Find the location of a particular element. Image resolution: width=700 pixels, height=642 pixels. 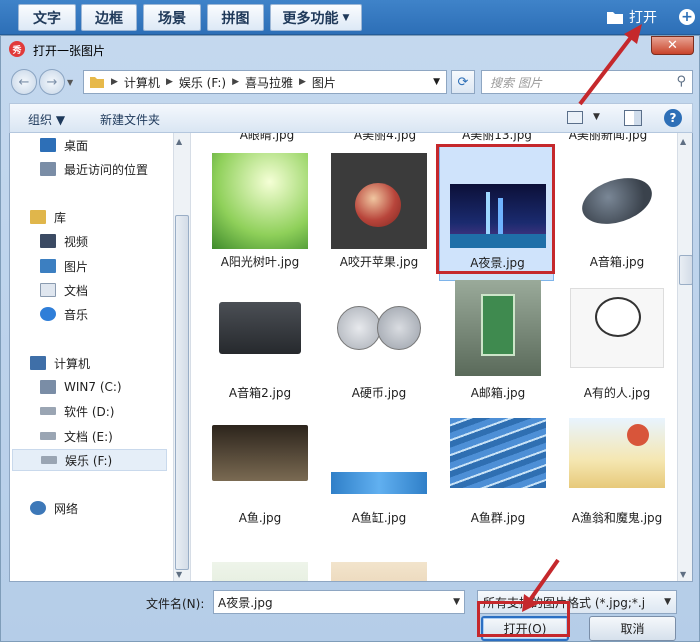

arrow-to-open-button is located at coordinates (544, 580).